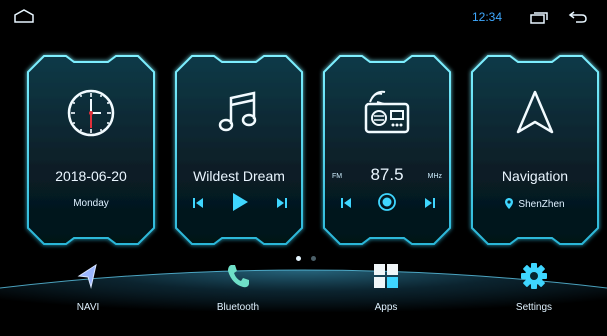  Describe the element at coordinates (24, 18) in the screenshot. I see `home-icon` at that location.